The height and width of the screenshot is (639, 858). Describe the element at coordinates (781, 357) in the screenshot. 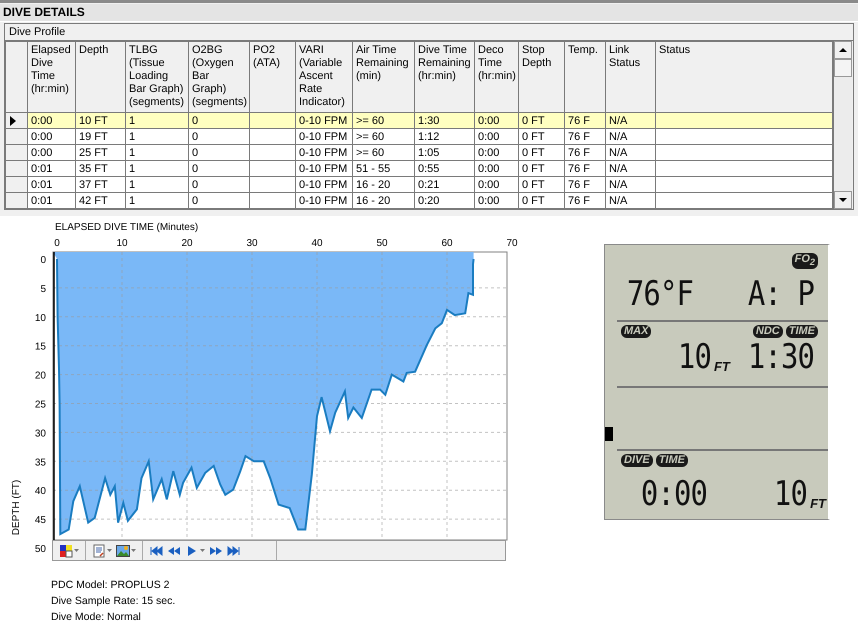

I see `lcd-reading: 1:30` at that location.